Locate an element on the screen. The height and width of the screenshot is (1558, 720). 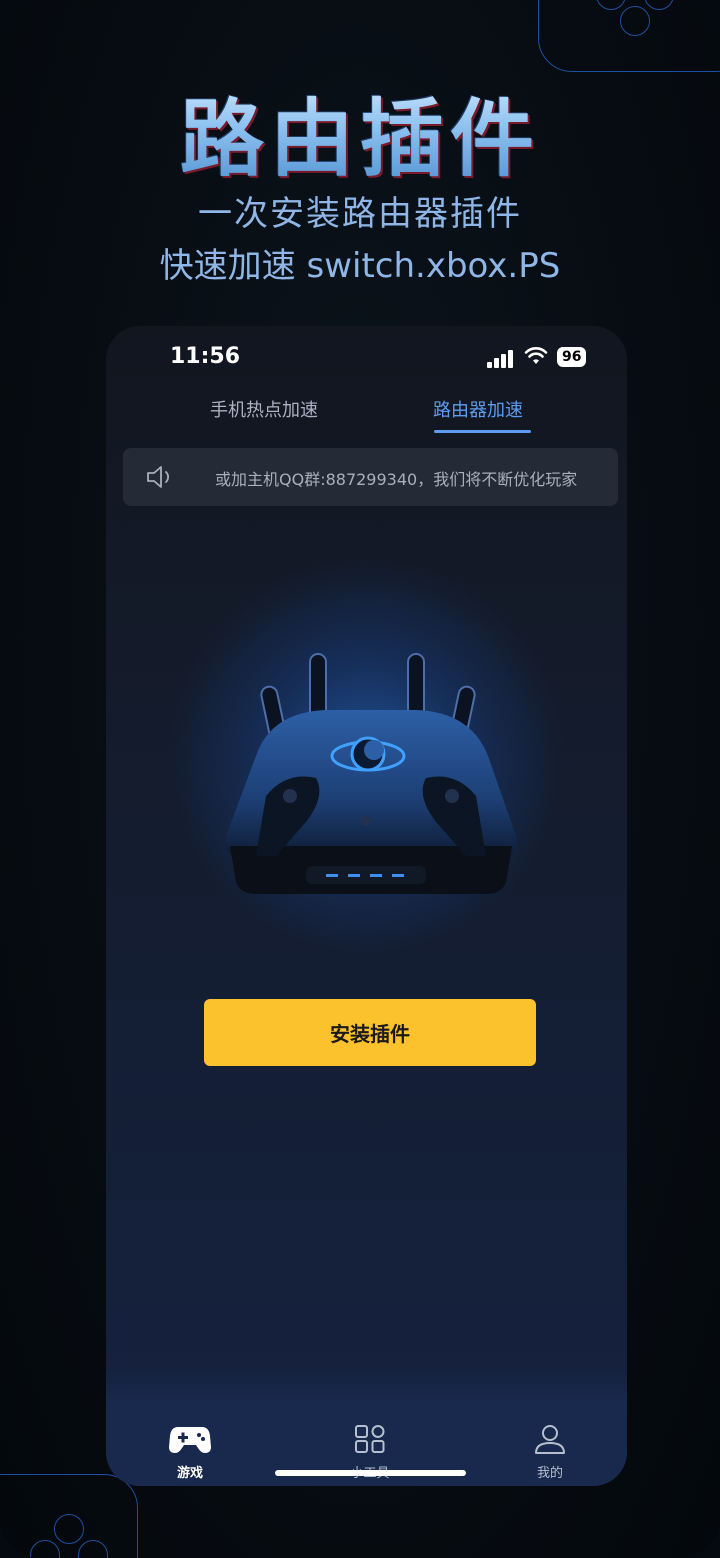
router-illustration is located at coordinates (371, 773).